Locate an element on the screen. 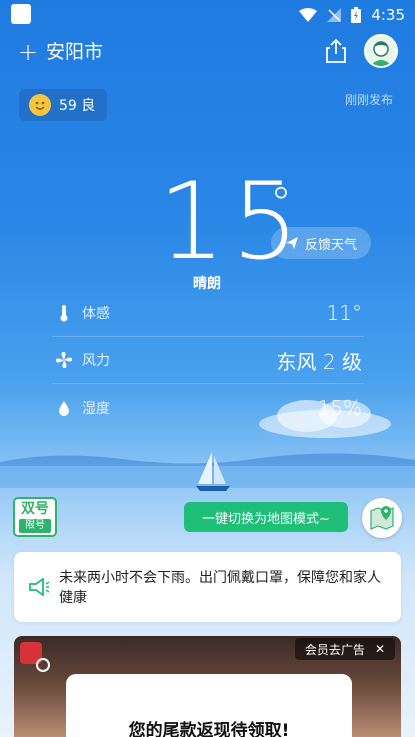 This screenshot has height=737, width=415. status-icons: 4:35 is located at coordinates (352, 15).